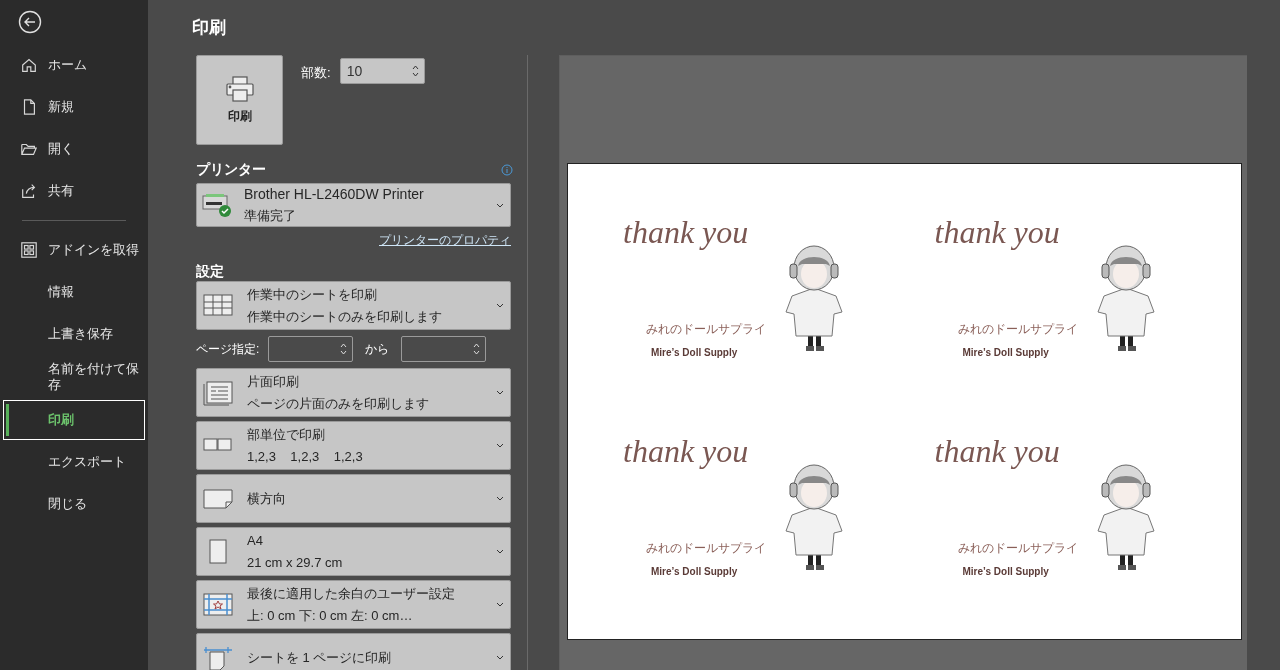  What do you see at coordinates (209, 27) in the screenshot?
I see `page-title: 印刷` at bounding box center [209, 27].